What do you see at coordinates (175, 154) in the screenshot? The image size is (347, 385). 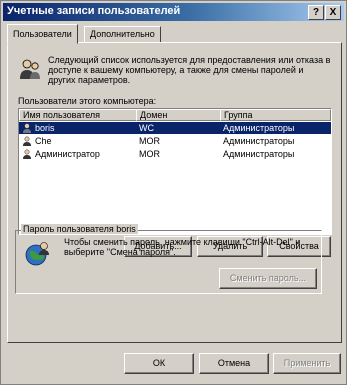 I see `table-row: Администратор MOR Администраторы` at bounding box center [175, 154].